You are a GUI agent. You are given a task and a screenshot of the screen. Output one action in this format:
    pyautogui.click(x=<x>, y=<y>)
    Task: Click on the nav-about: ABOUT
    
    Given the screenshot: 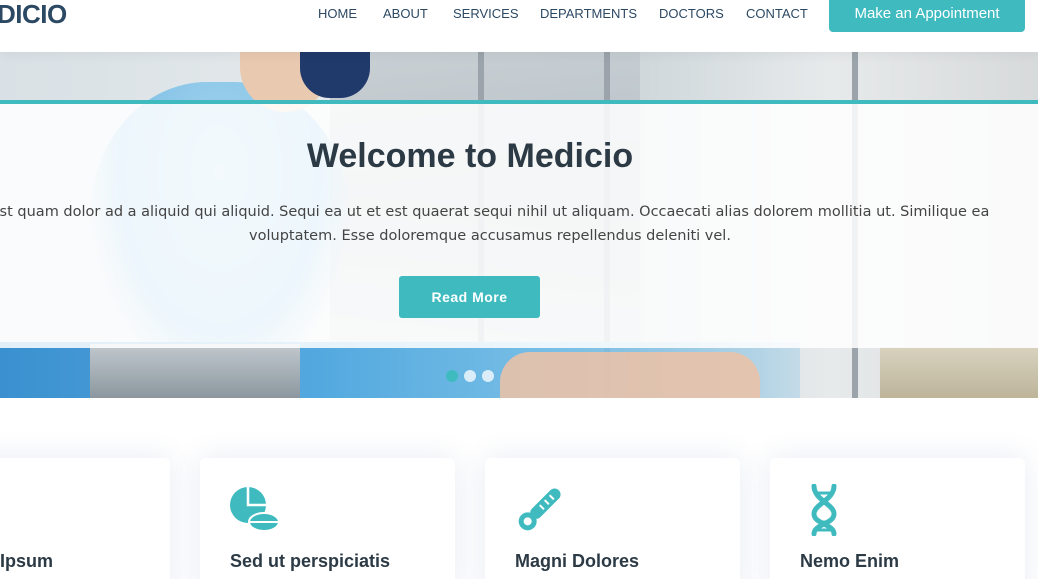 What is the action you would take?
    pyautogui.click(x=405, y=14)
    